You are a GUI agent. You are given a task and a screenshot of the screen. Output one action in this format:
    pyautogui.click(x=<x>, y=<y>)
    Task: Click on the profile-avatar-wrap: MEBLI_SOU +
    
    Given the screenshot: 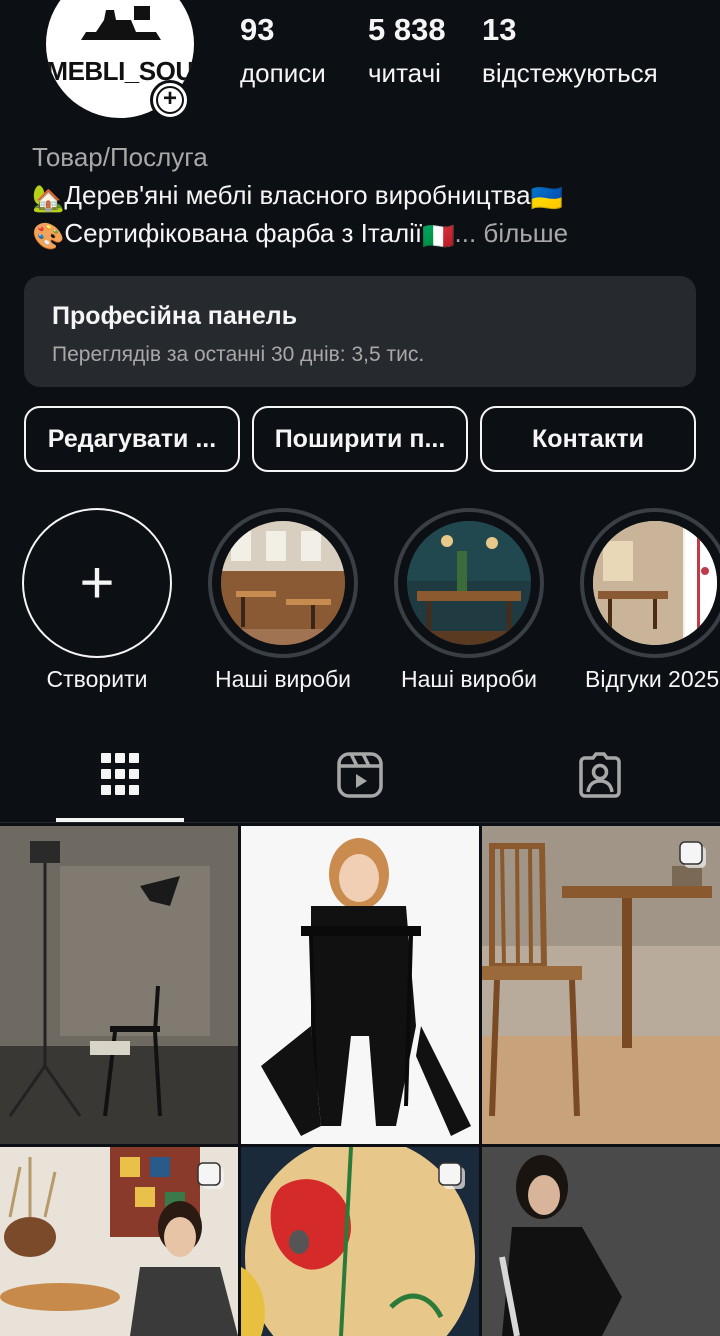 What is the action you would take?
    pyautogui.click(x=120, y=60)
    